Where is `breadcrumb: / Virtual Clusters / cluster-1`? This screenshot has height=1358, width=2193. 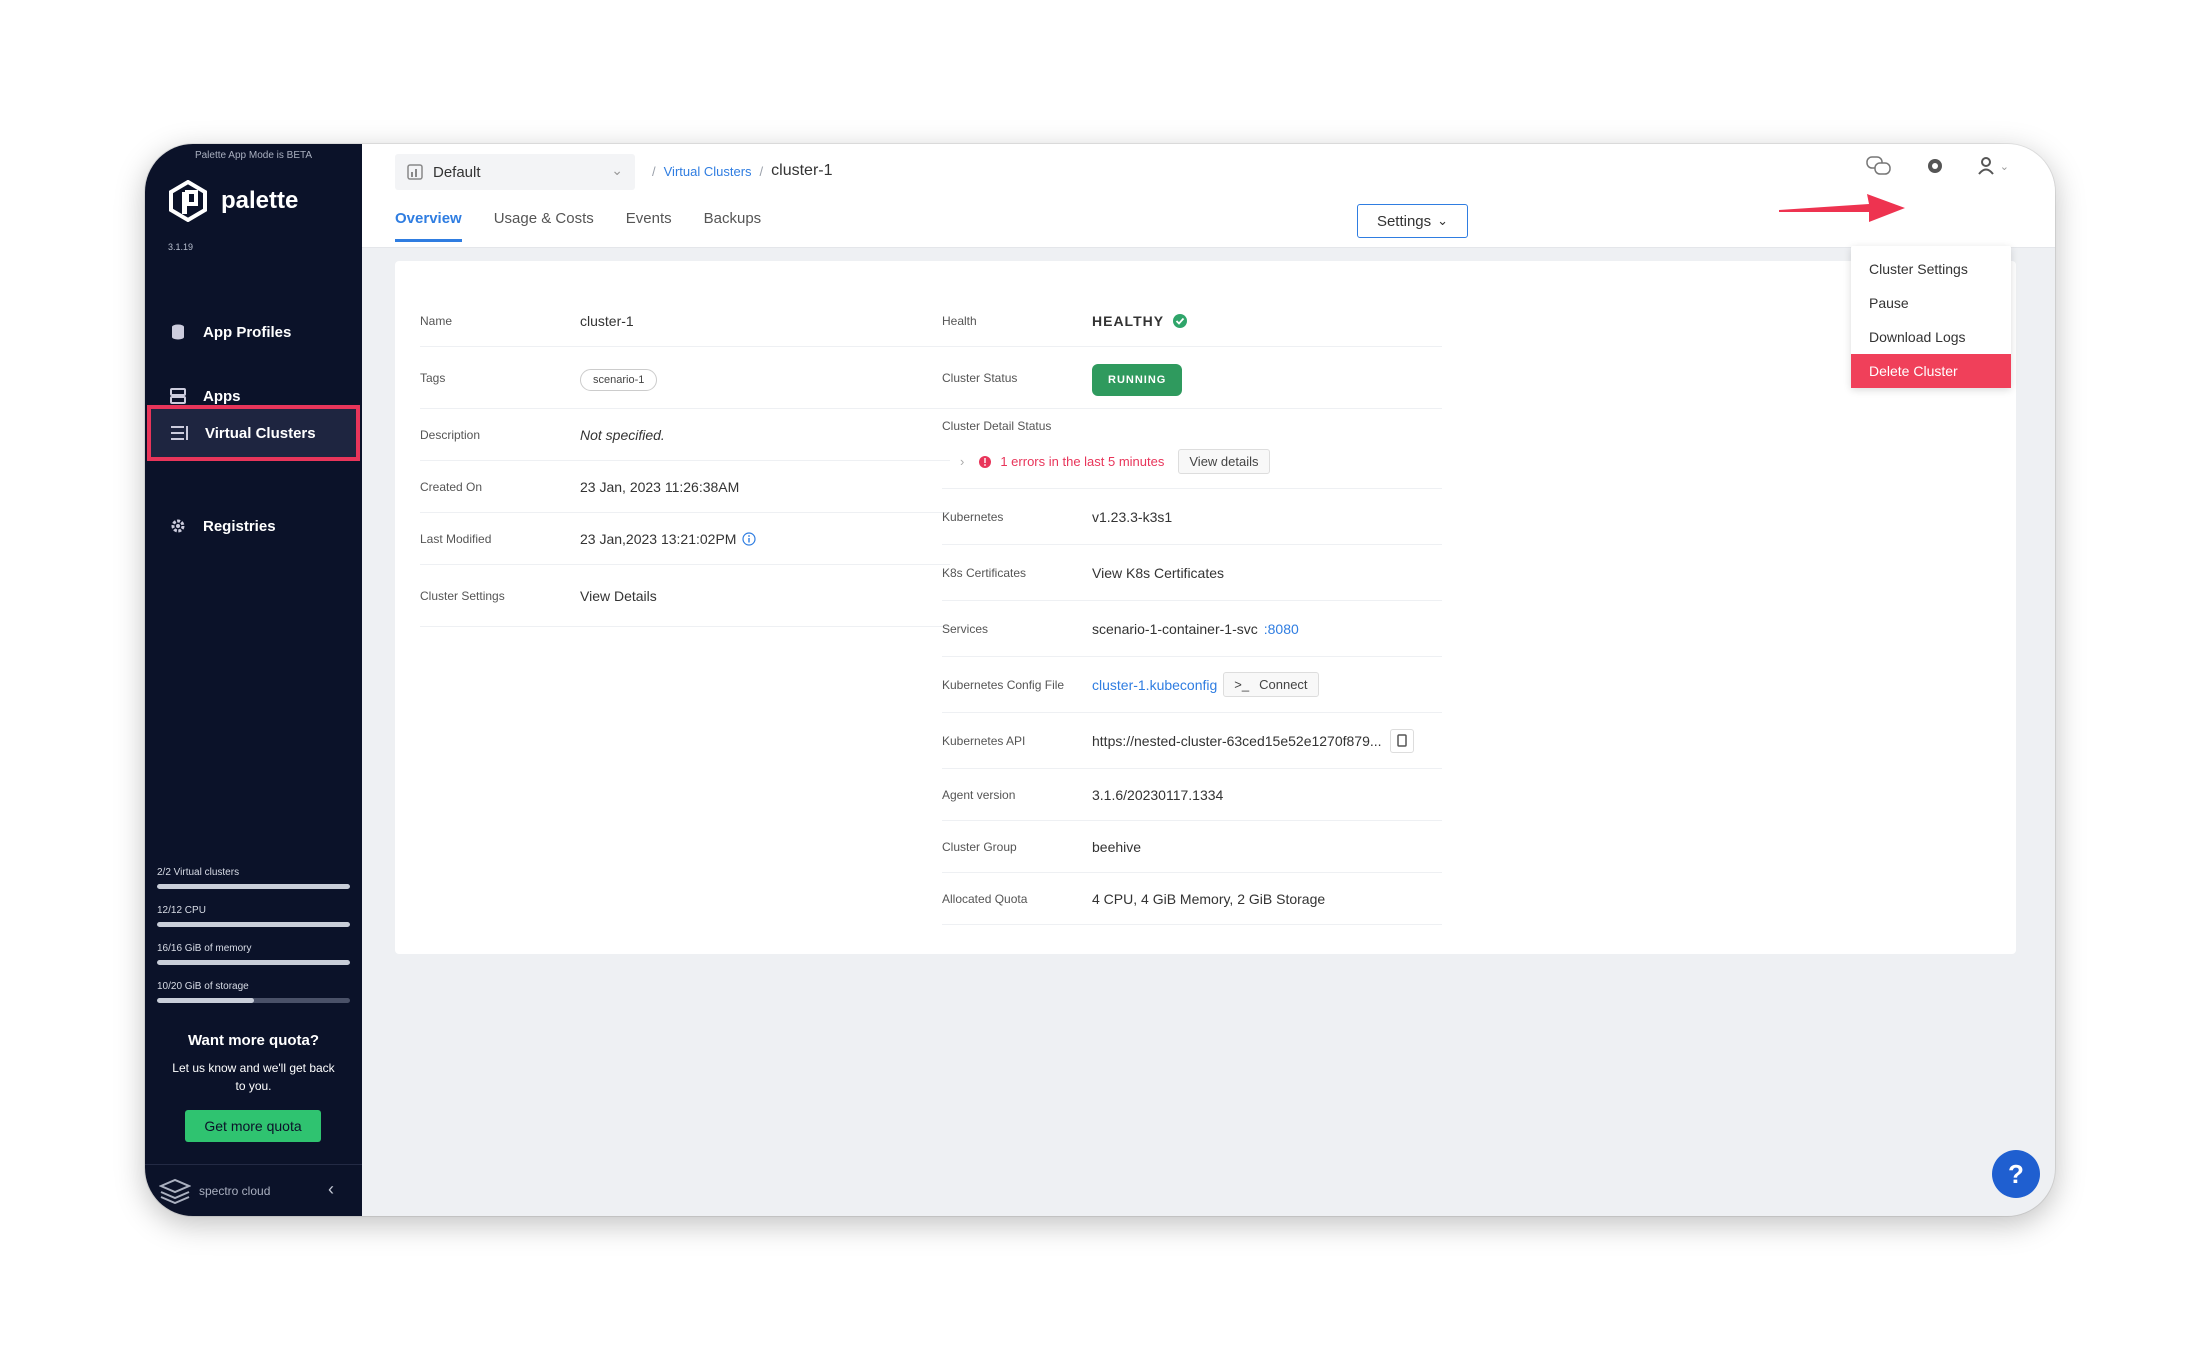
breadcrumb: / Virtual Clusters / cluster-1 is located at coordinates (742, 171).